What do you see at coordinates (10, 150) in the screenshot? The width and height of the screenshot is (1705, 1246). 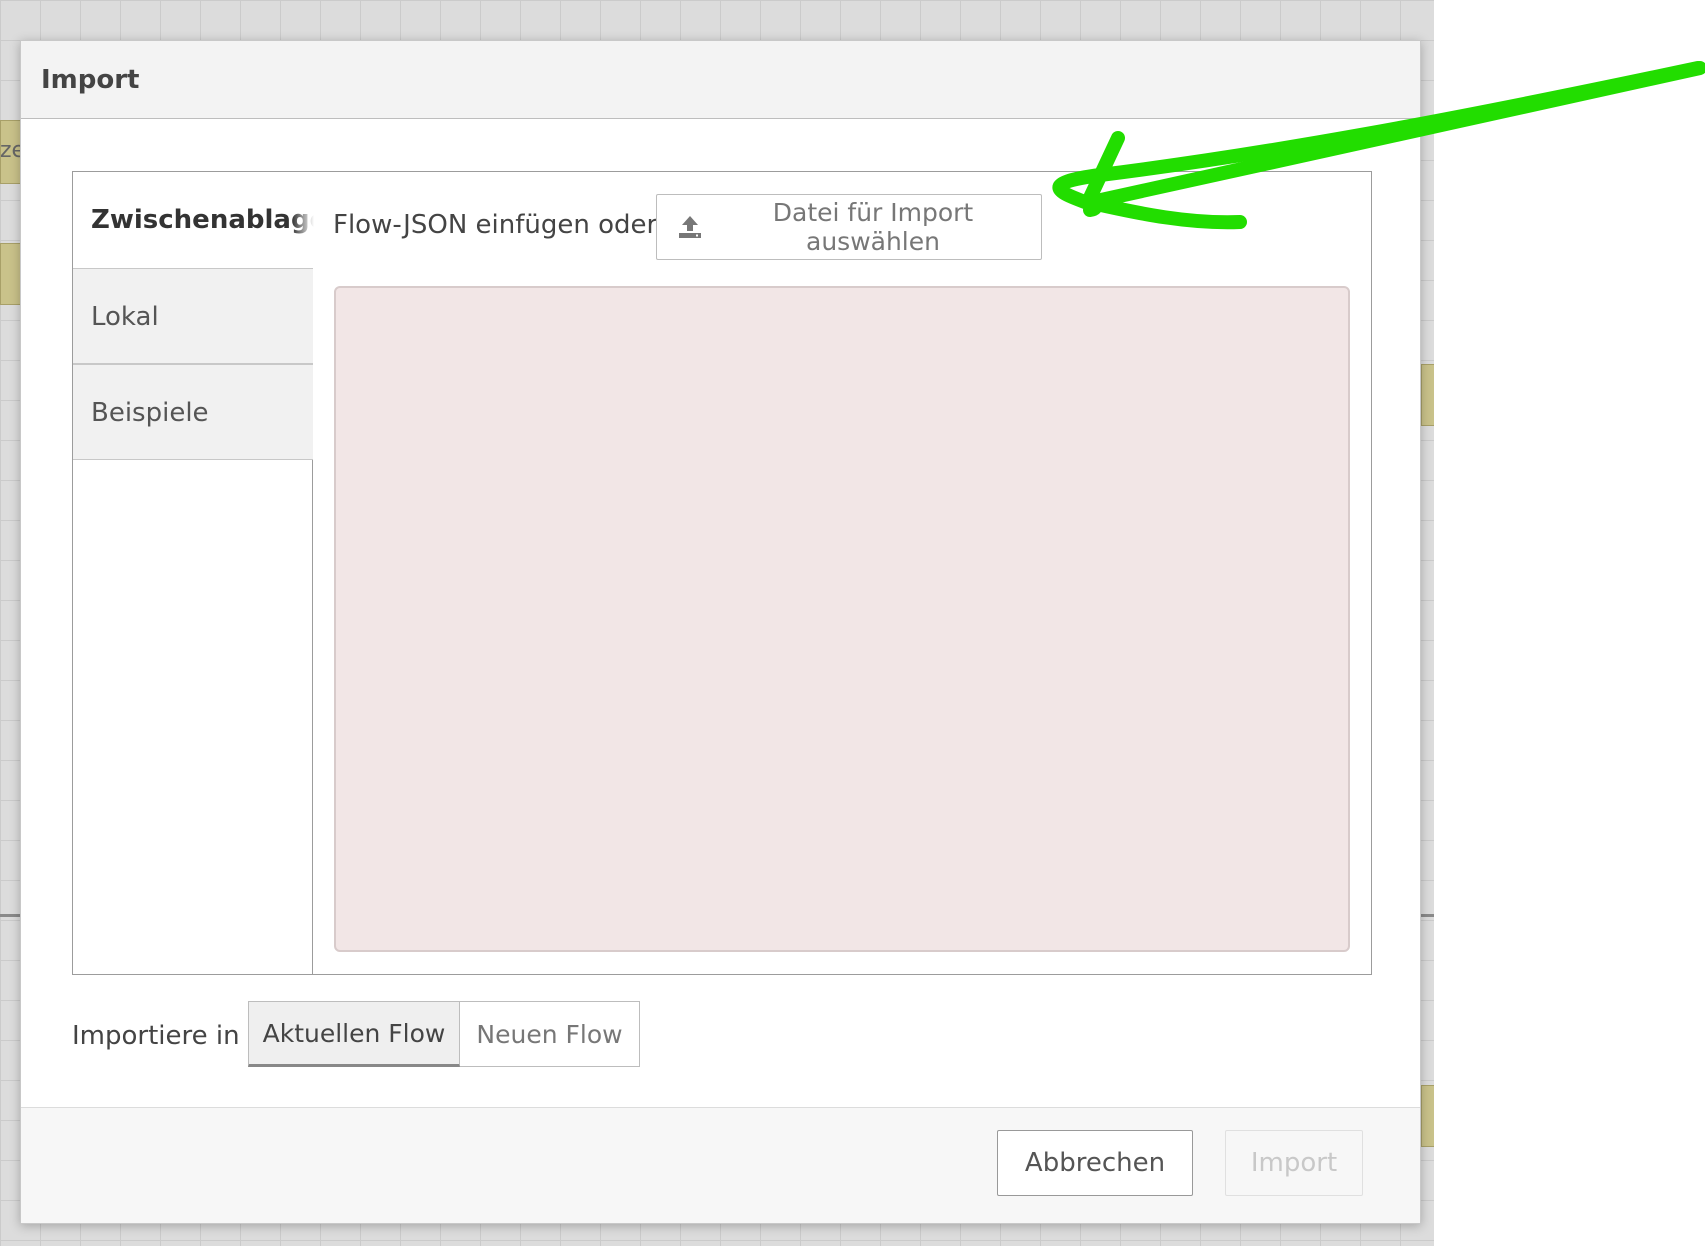 I see `background-node-label: ze` at bounding box center [10, 150].